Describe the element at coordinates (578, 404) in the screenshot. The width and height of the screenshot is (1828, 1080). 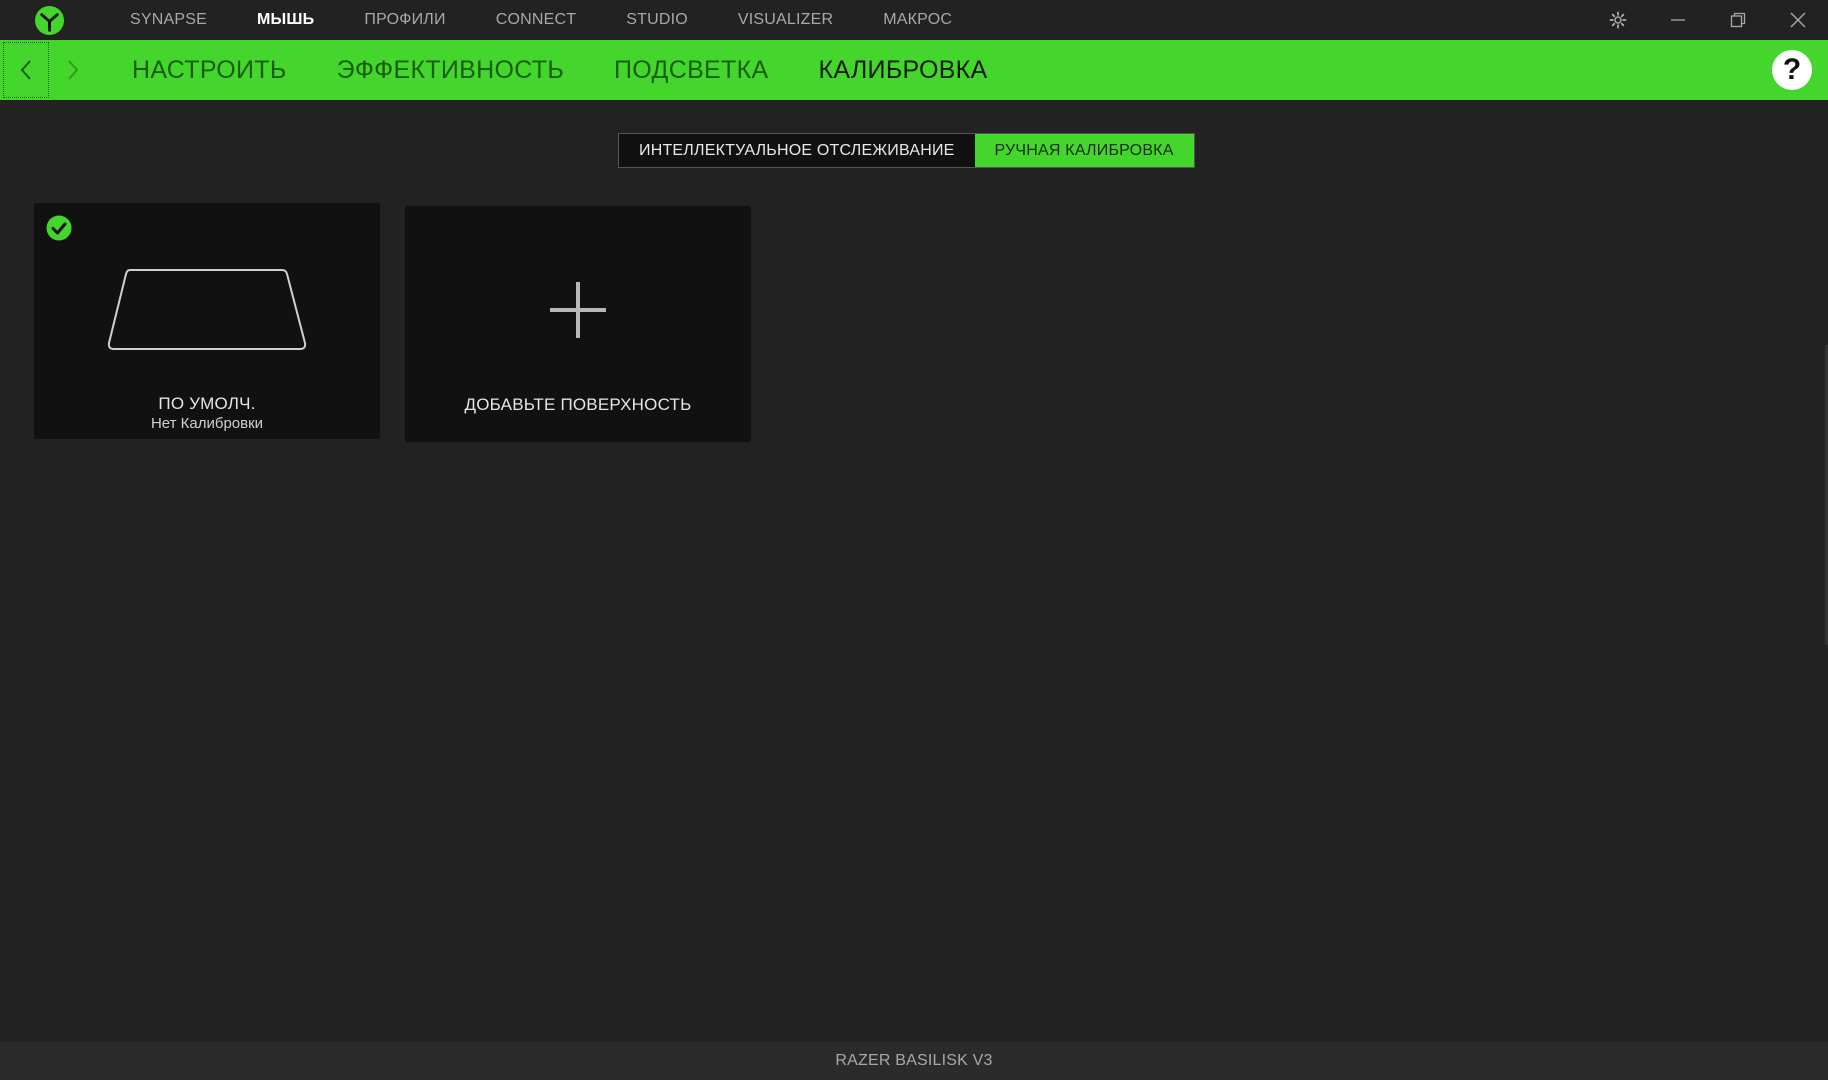
I see `add-surface-title: ДОБАВЬТЕ ПОВЕРХНОСТЬ` at that location.